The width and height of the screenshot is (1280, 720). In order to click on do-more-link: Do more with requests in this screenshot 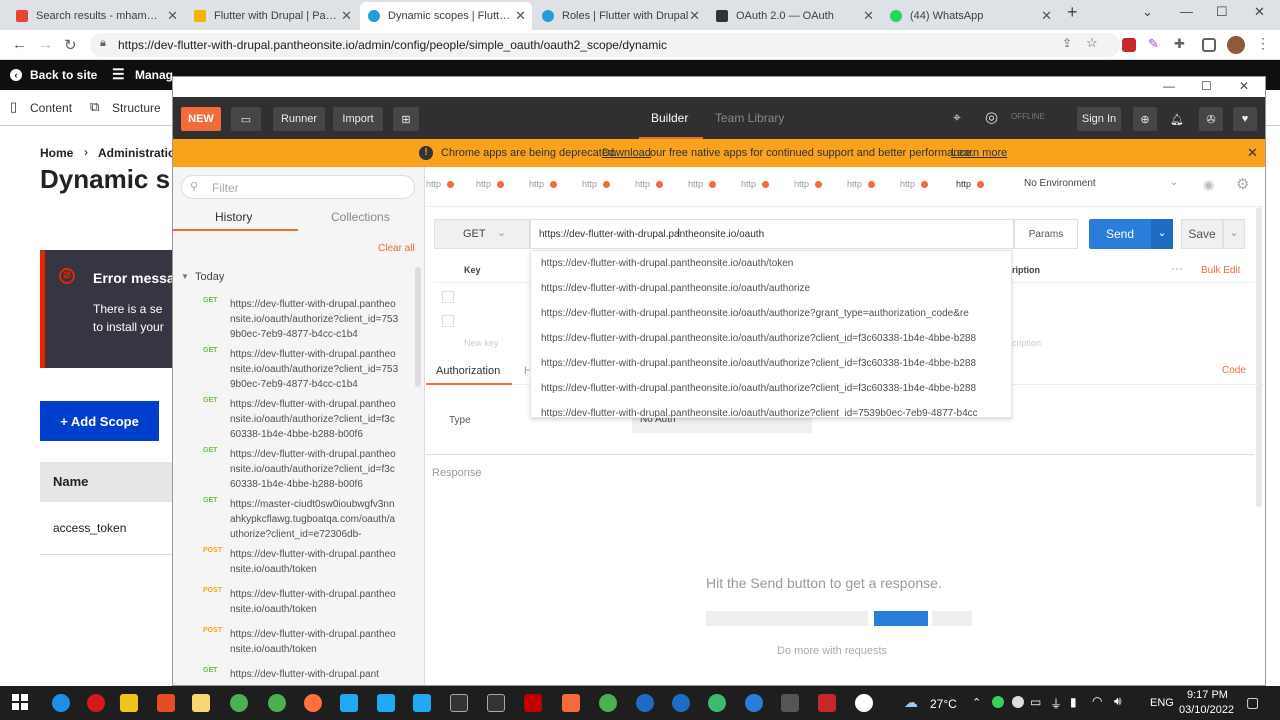, I will do `click(832, 651)`.